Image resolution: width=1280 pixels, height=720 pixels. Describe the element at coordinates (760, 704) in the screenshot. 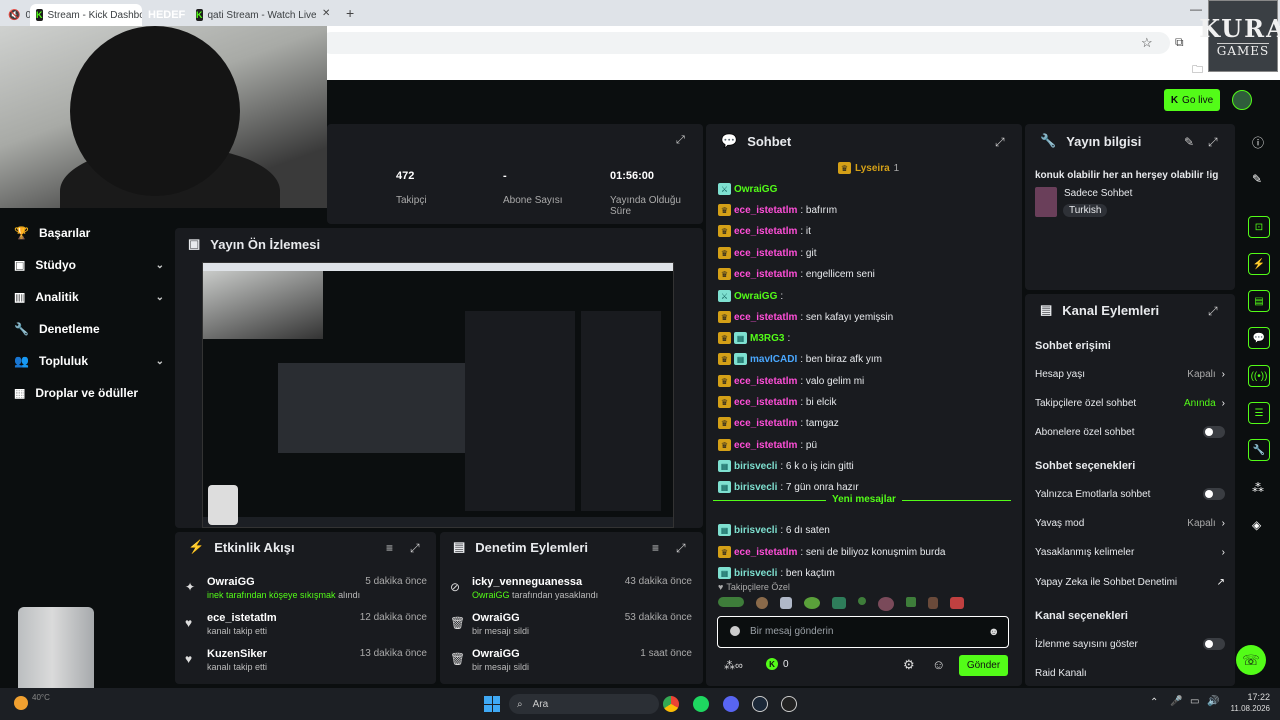

I see `steam-icon` at that location.